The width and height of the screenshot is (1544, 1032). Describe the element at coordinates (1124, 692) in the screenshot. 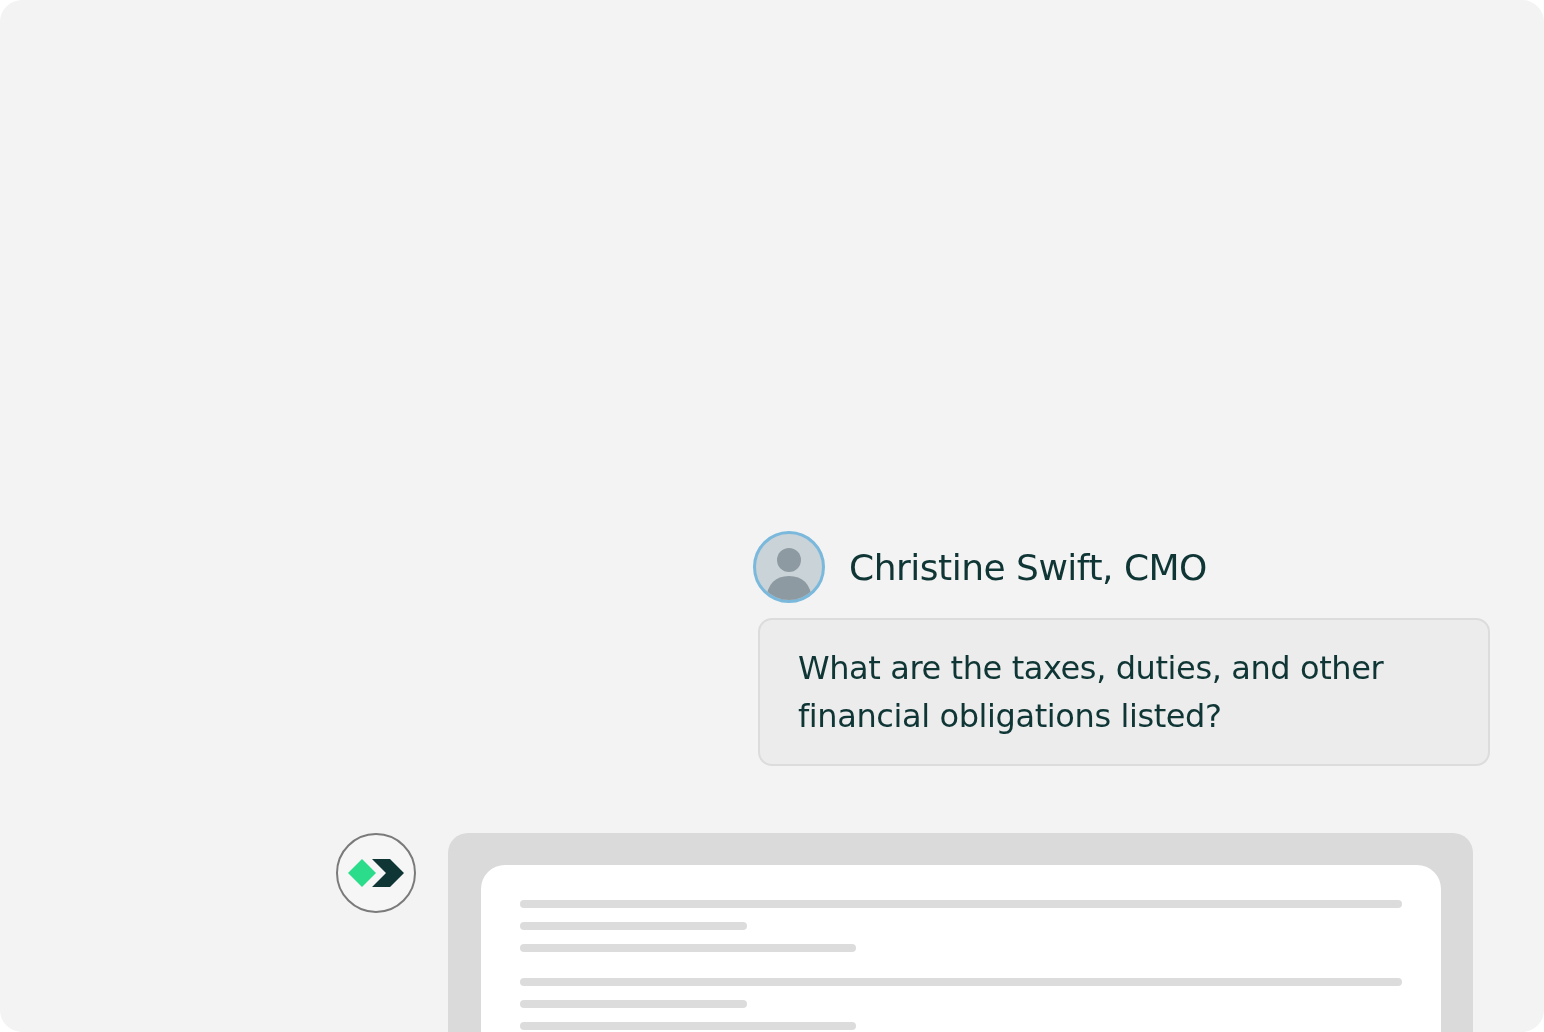

I see `message-bubble: What are the taxes, duties, and other financial obligations listed?` at that location.